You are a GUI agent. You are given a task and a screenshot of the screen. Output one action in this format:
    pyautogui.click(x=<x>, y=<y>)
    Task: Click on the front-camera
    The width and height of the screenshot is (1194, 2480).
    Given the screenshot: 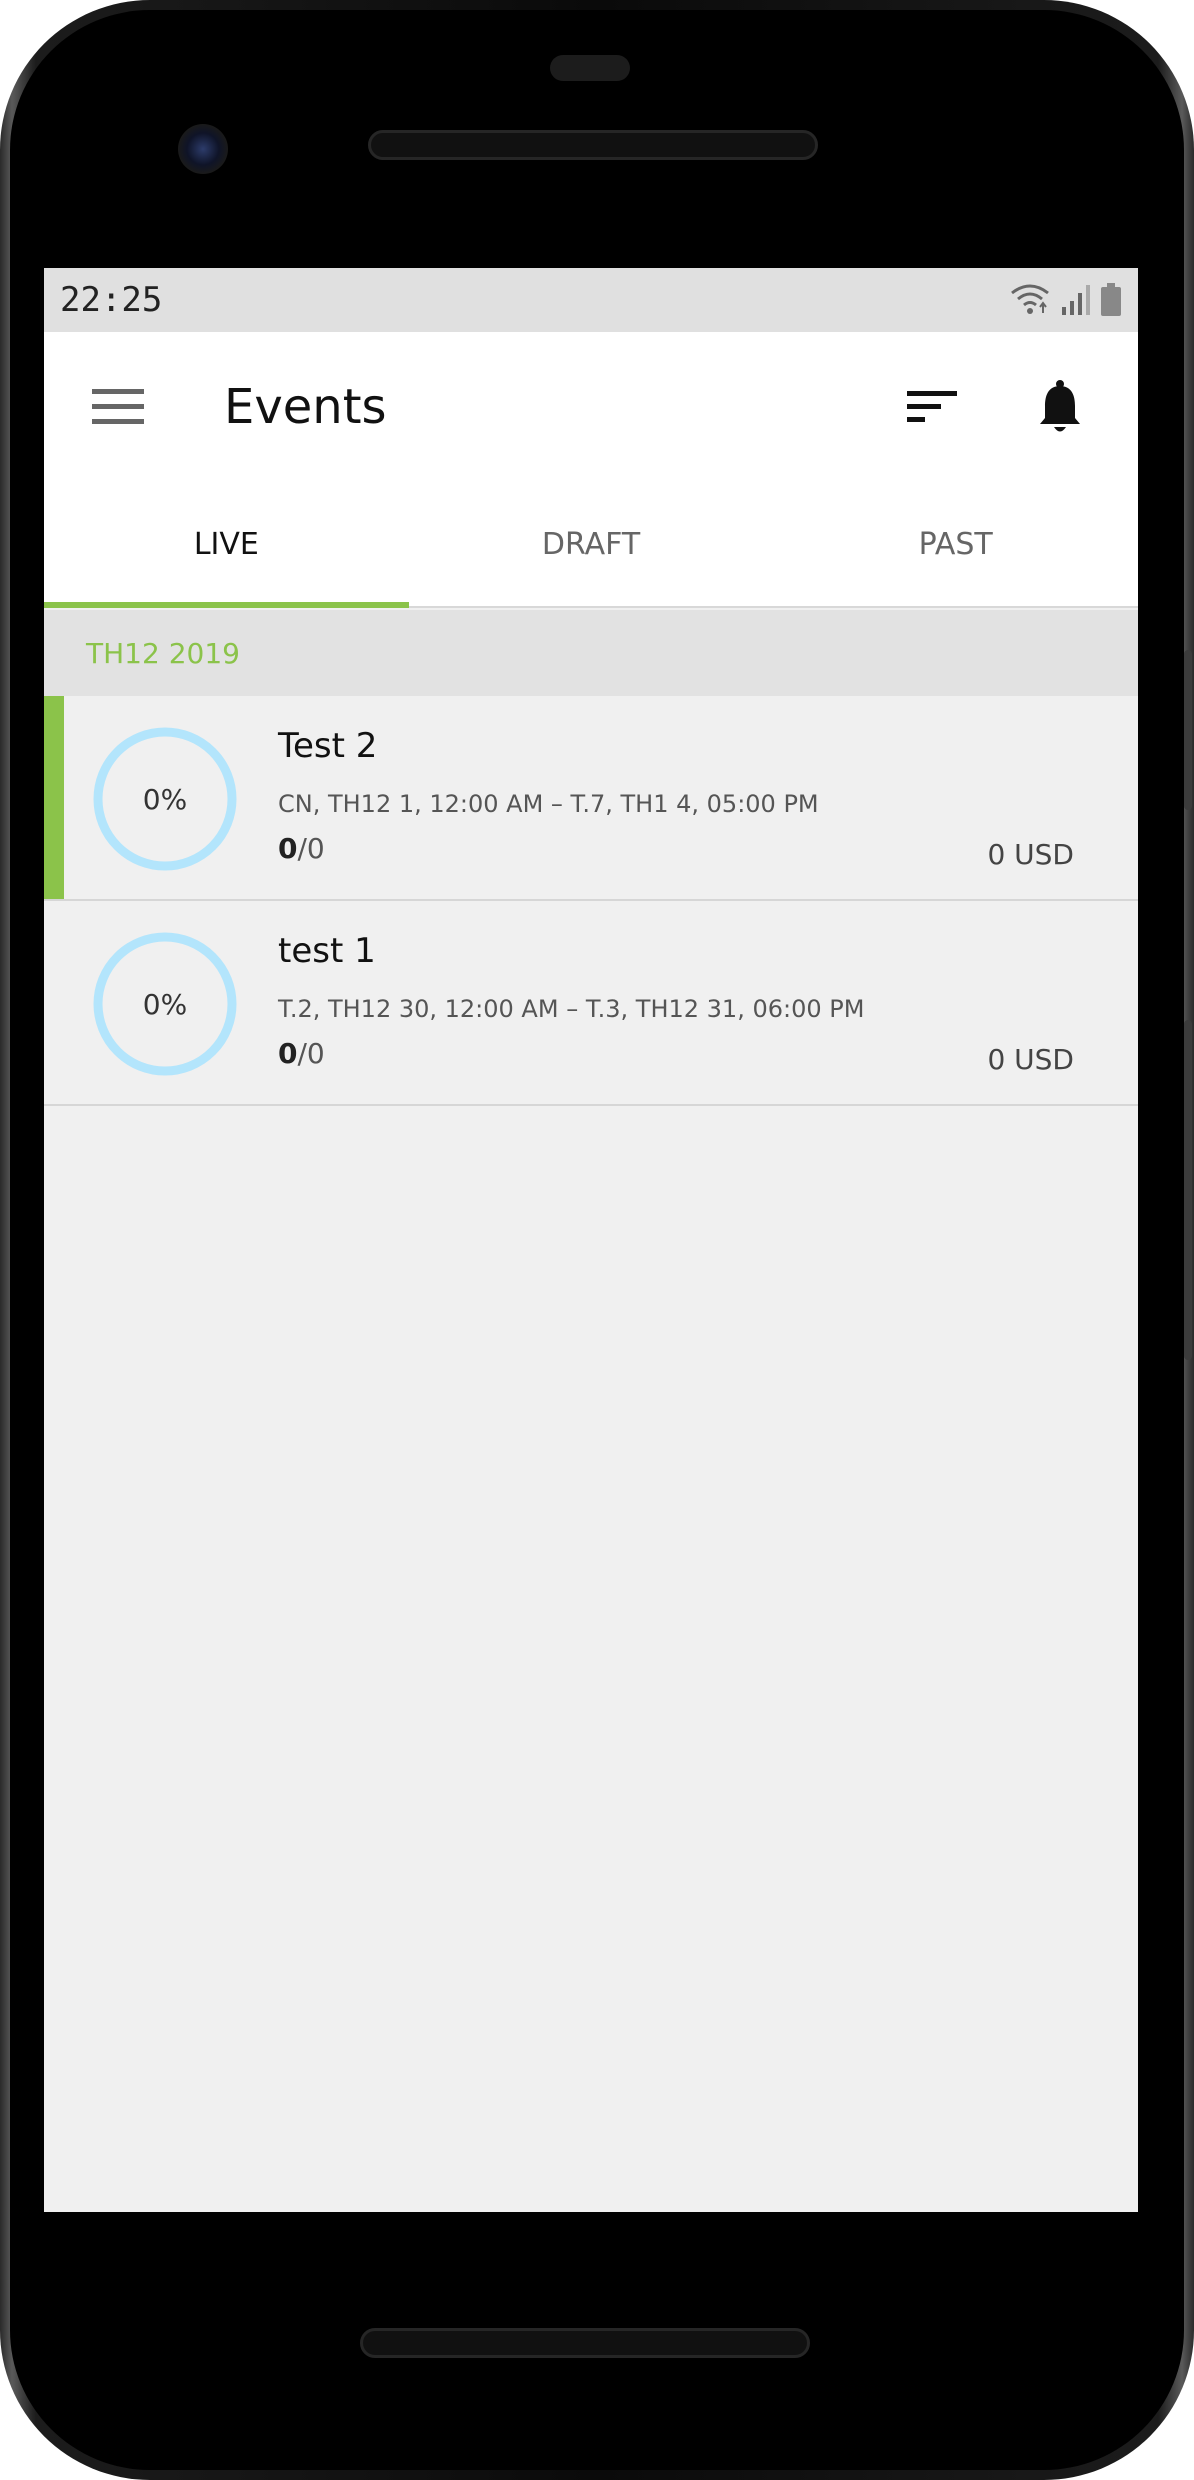 What is the action you would take?
    pyautogui.click(x=203, y=149)
    